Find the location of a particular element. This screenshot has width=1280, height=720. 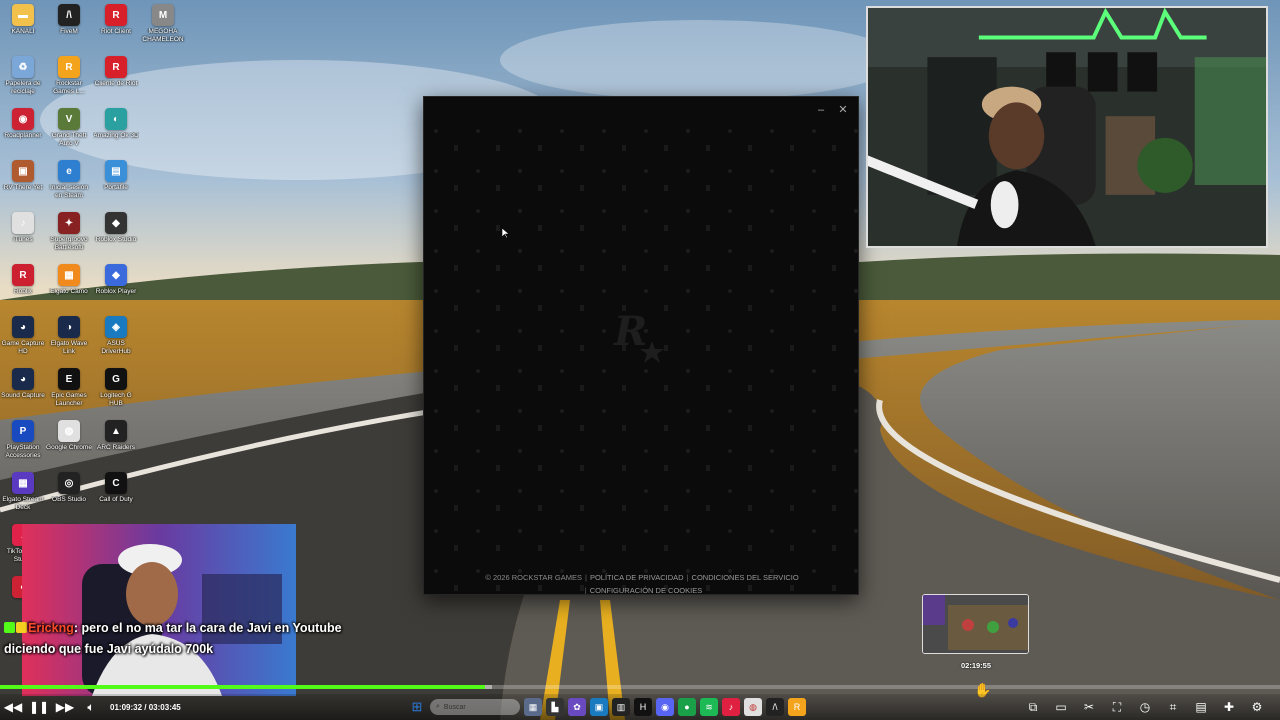

cast-button: ▤ is located at coordinates (1201, 707).